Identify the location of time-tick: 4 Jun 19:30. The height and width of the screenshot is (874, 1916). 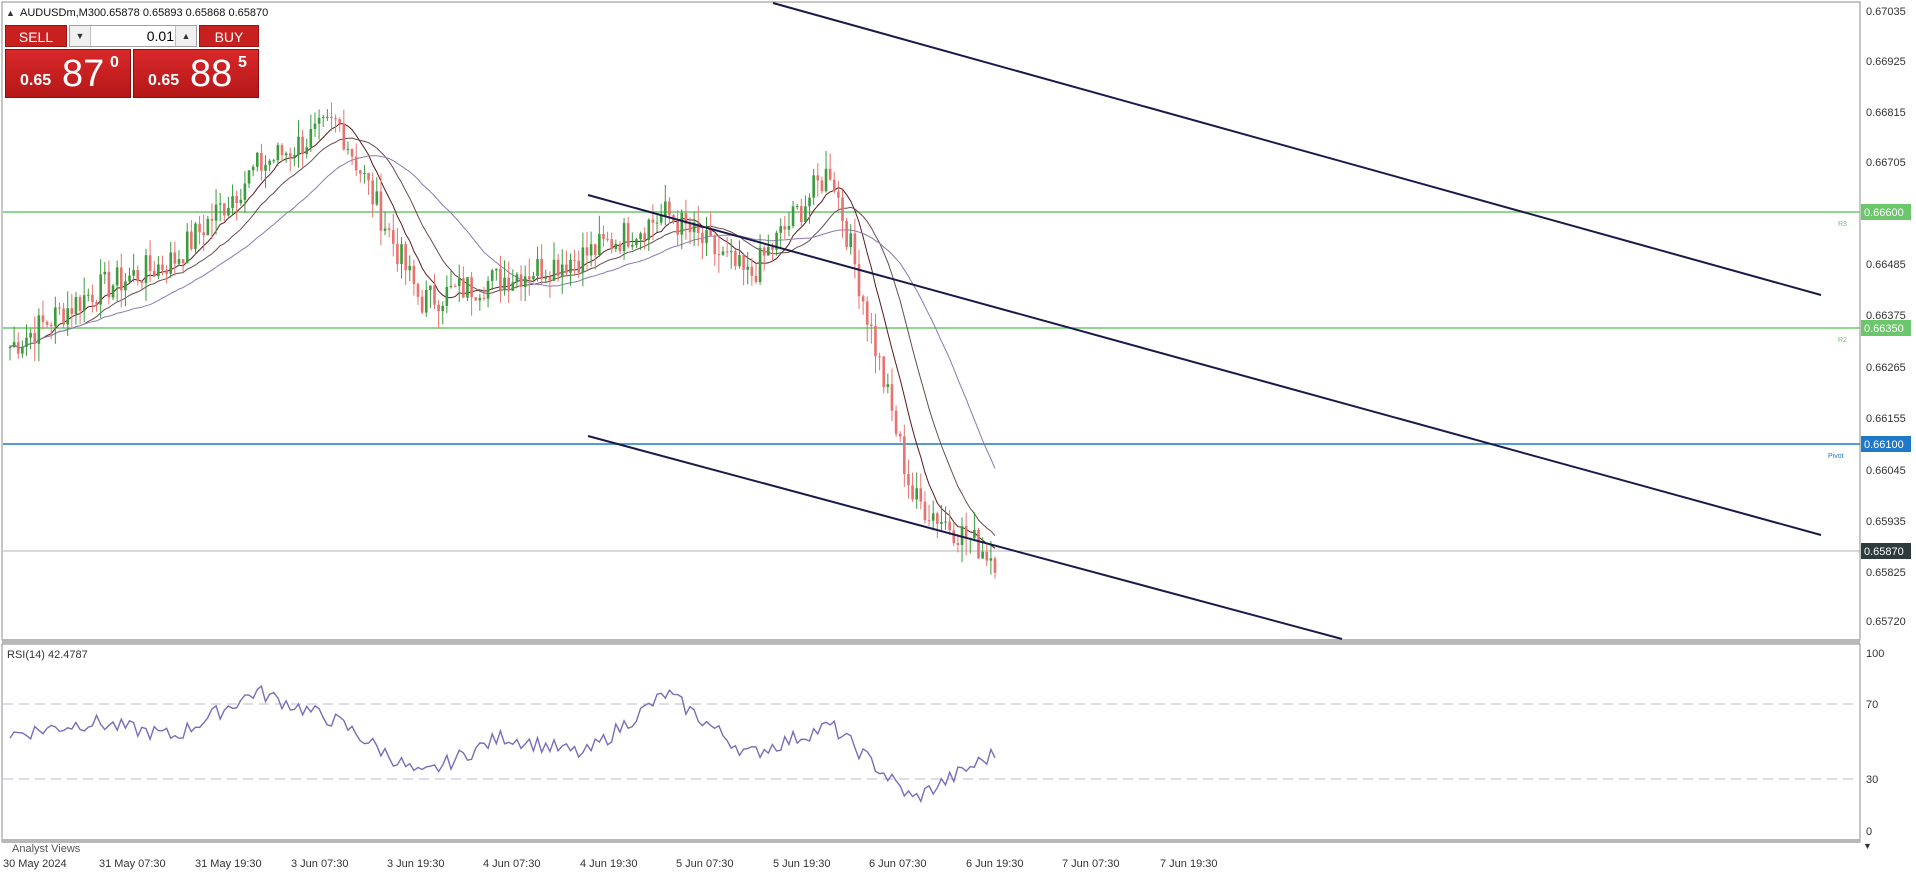
(609, 864).